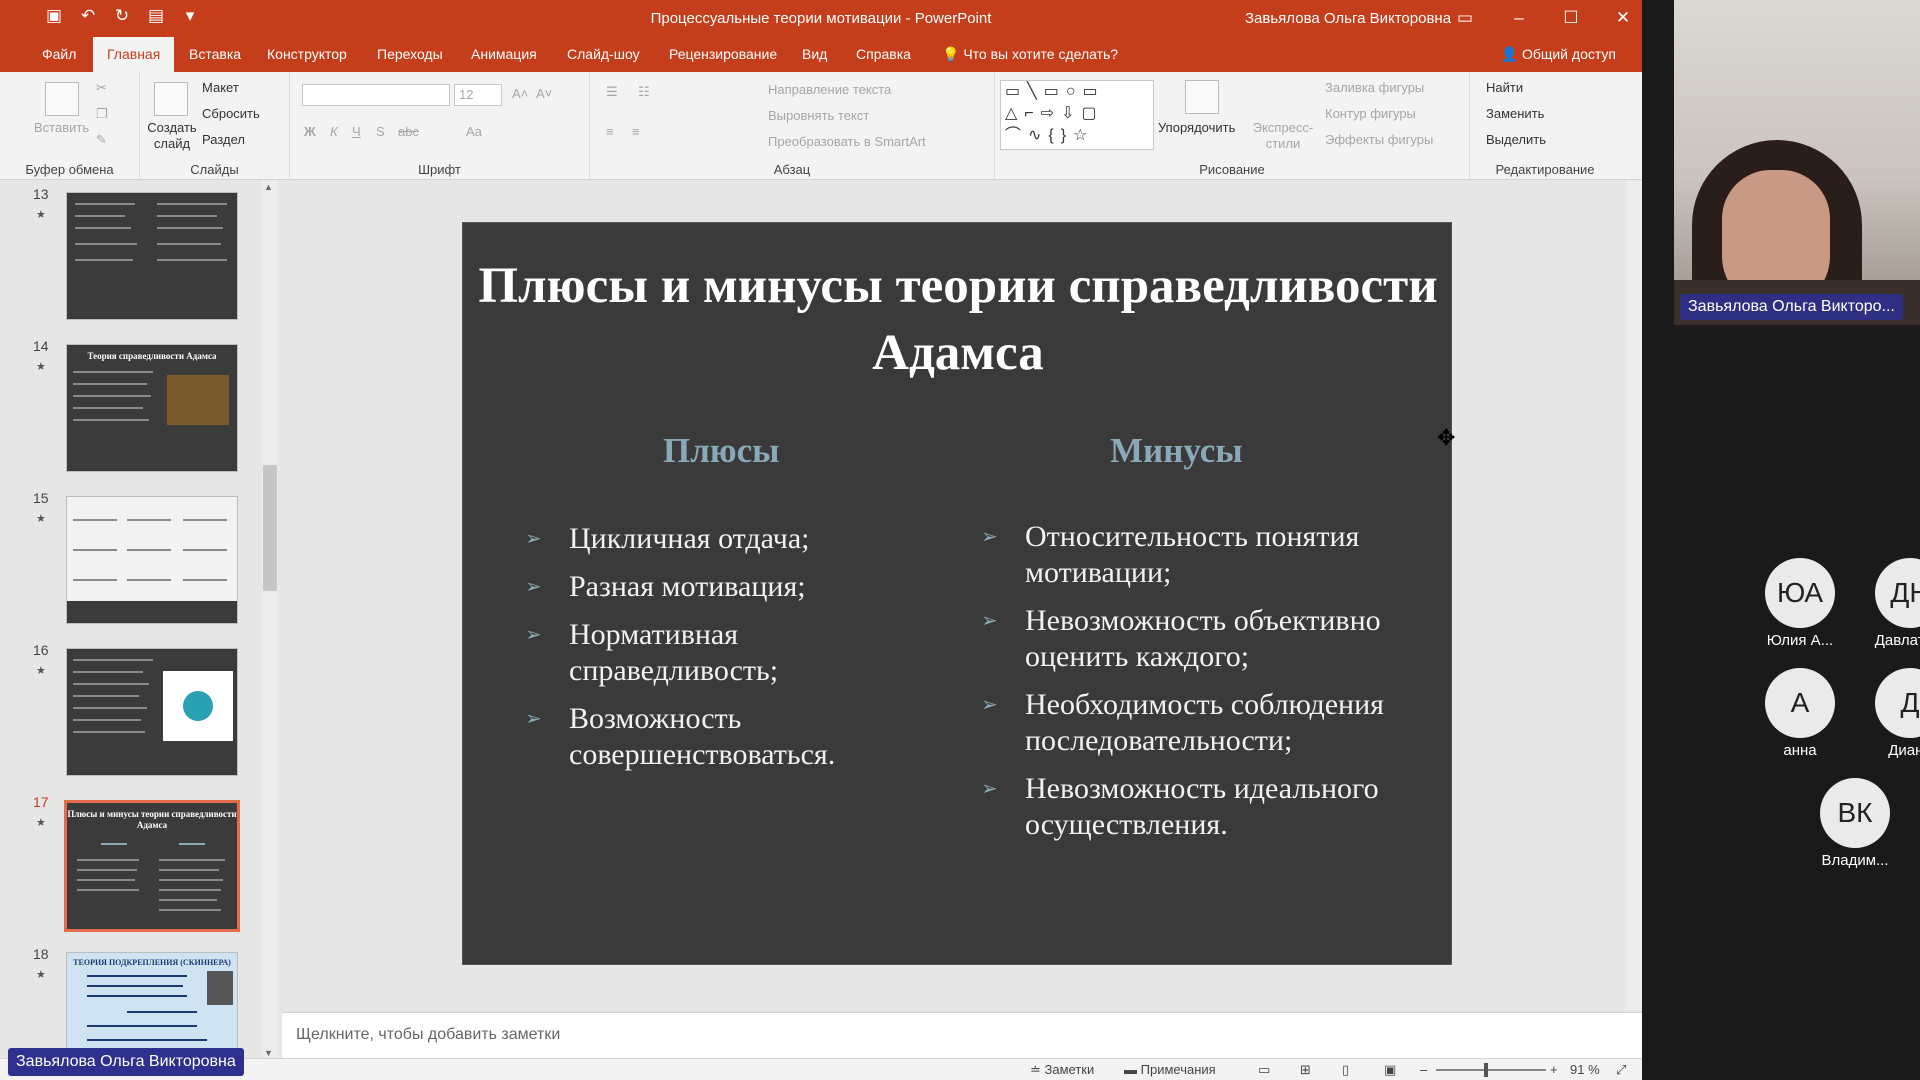 This screenshot has height=1080, width=1920. What do you see at coordinates (474, 131) in the screenshot?
I see `change-case-button: Aa` at bounding box center [474, 131].